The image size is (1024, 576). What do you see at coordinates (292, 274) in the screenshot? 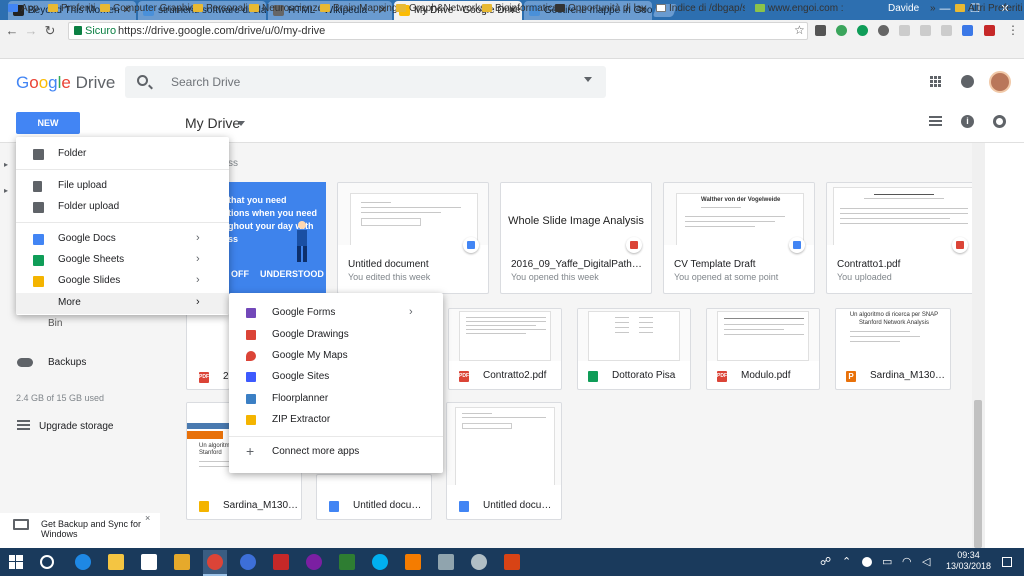
I see `understood-button: UNDERSTOOD` at bounding box center [292, 274].